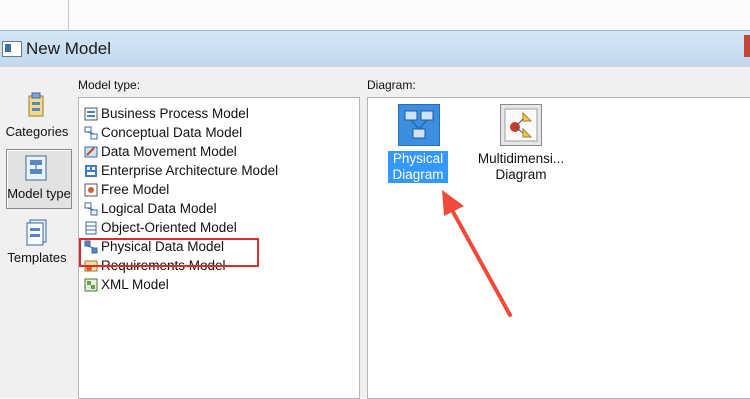 The width and height of the screenshot is (750, 399). Describe the element at coordinates (169, 252) in the screenshot. I see `highlight-box` at that location.